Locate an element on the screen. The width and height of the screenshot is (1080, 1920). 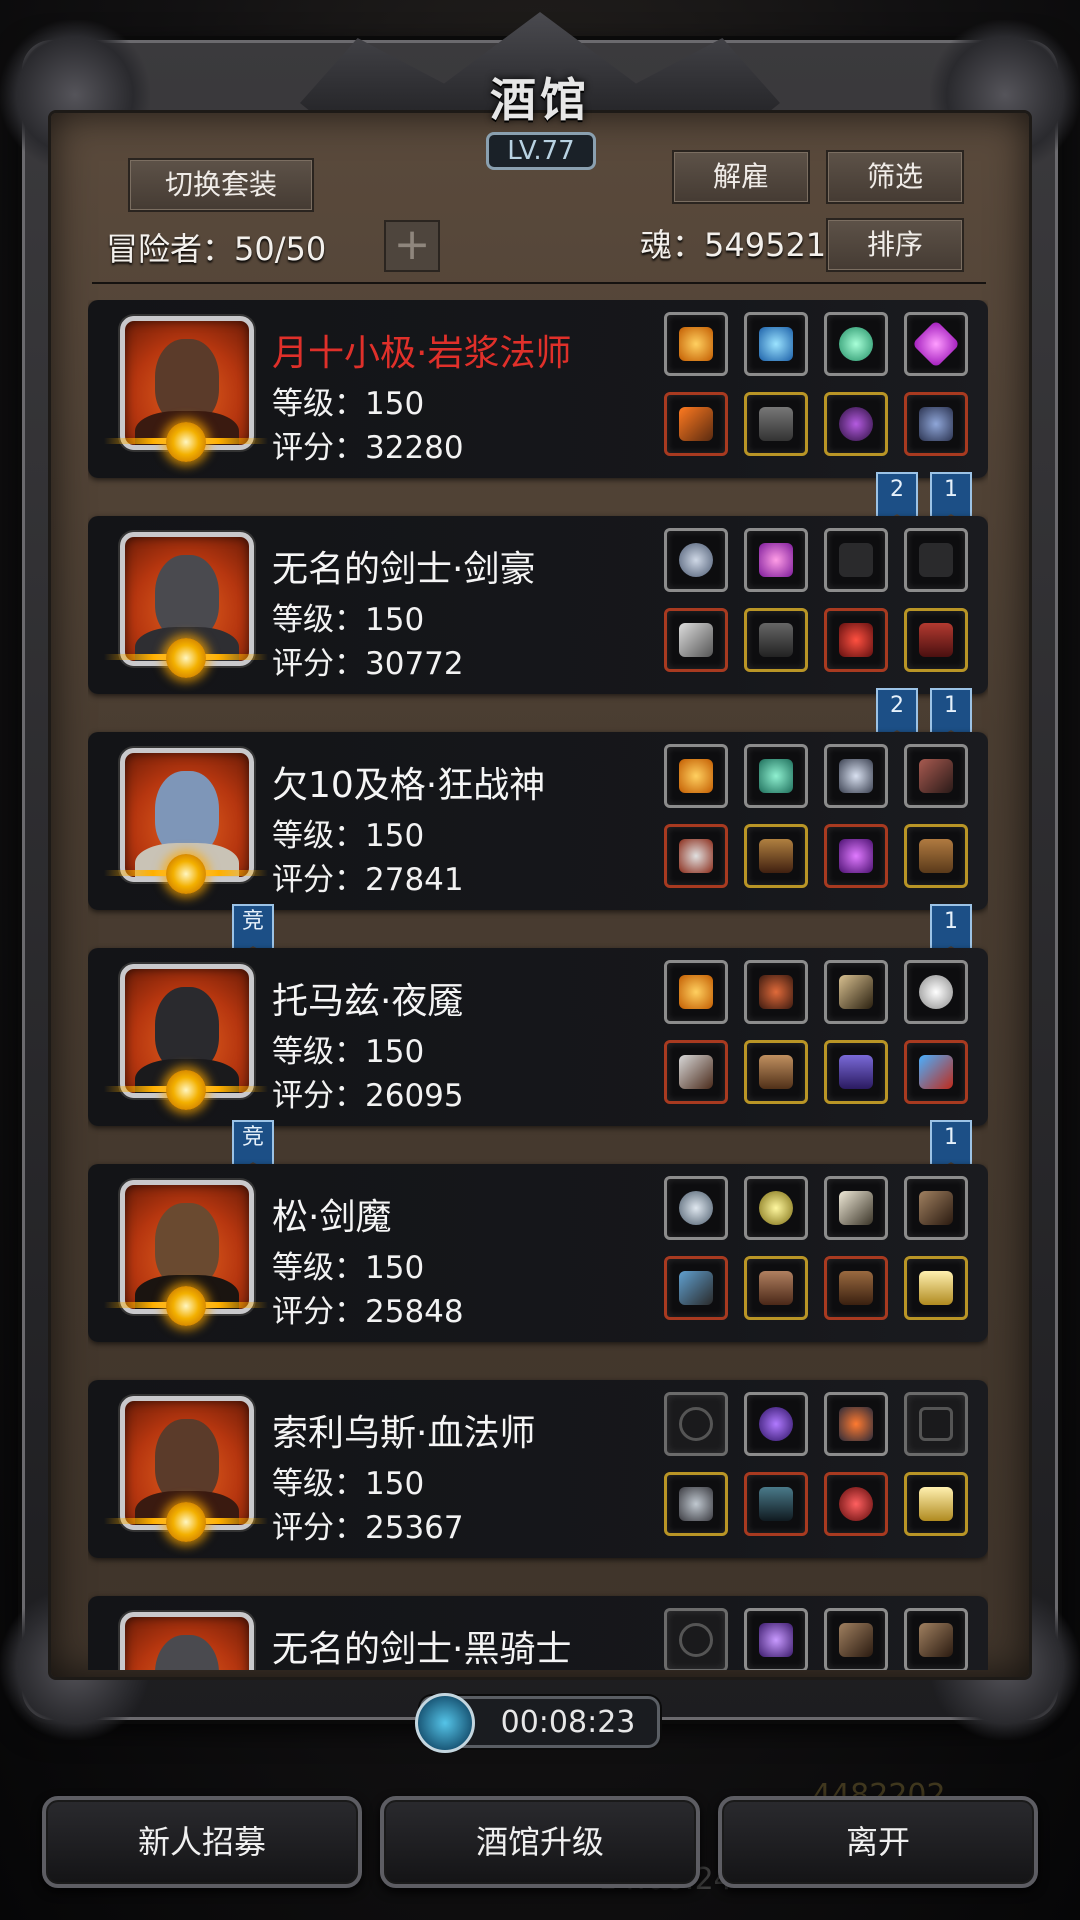
axe-icon is located at coordinates (696, 856).